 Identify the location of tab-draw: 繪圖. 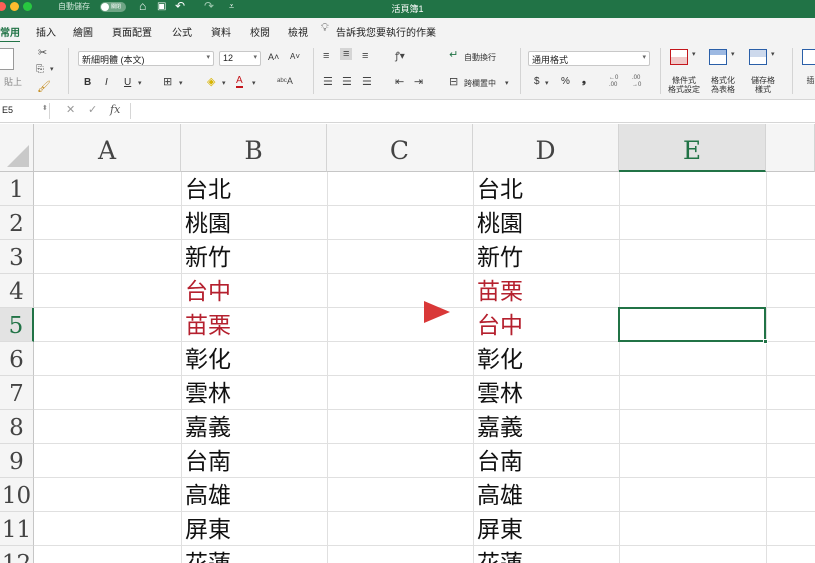
(83, 31).